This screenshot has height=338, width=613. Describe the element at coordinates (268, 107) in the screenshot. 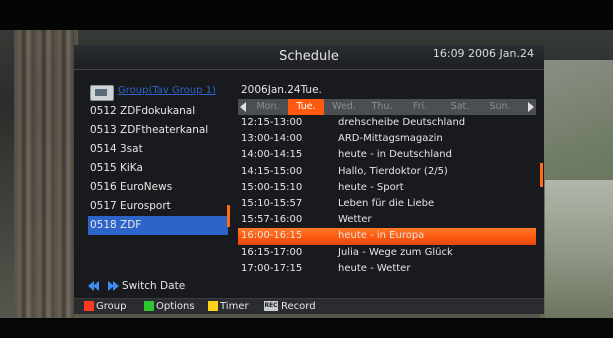

I see `day-mon: Mon.` at that location.